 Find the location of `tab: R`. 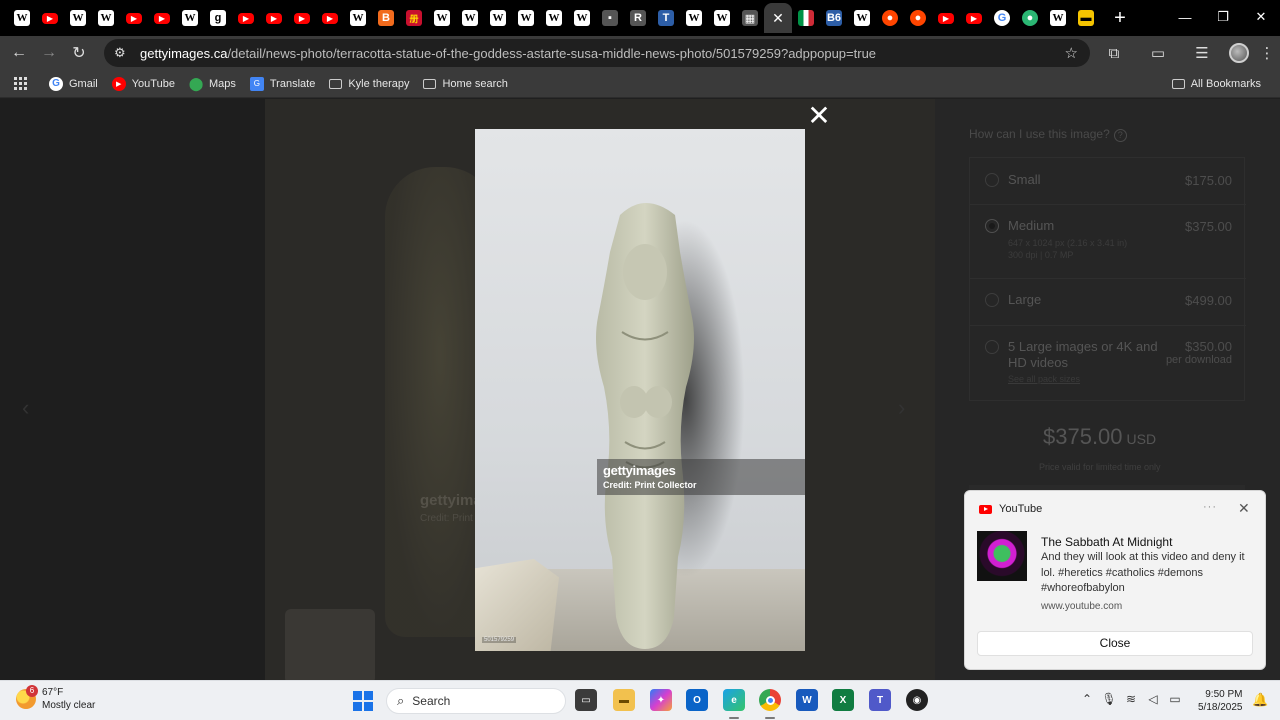

tab: R is located at coordinates (638, 18).